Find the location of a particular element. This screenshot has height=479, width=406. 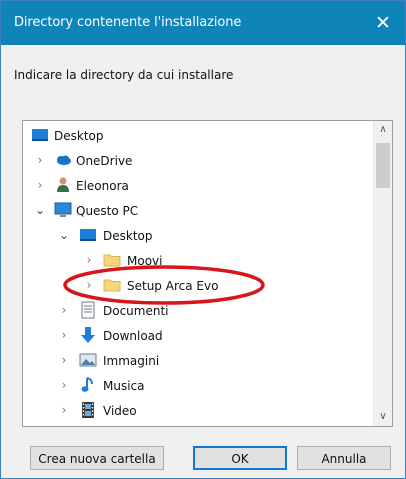

tree-item-video: › Video is located at coordinates (197, 410).